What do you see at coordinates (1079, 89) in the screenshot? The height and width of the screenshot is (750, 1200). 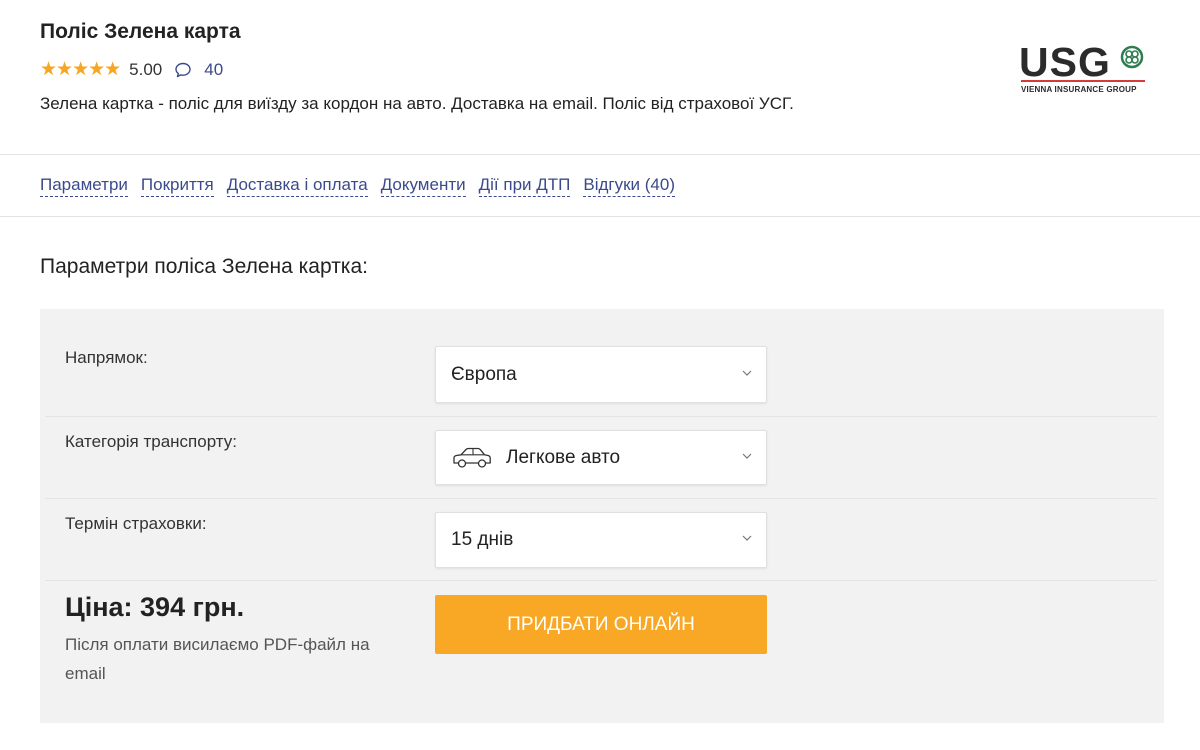 I see `logo-subtitle: VIENNA INSURANCE GROUP` at bounding box center [1079, 89].